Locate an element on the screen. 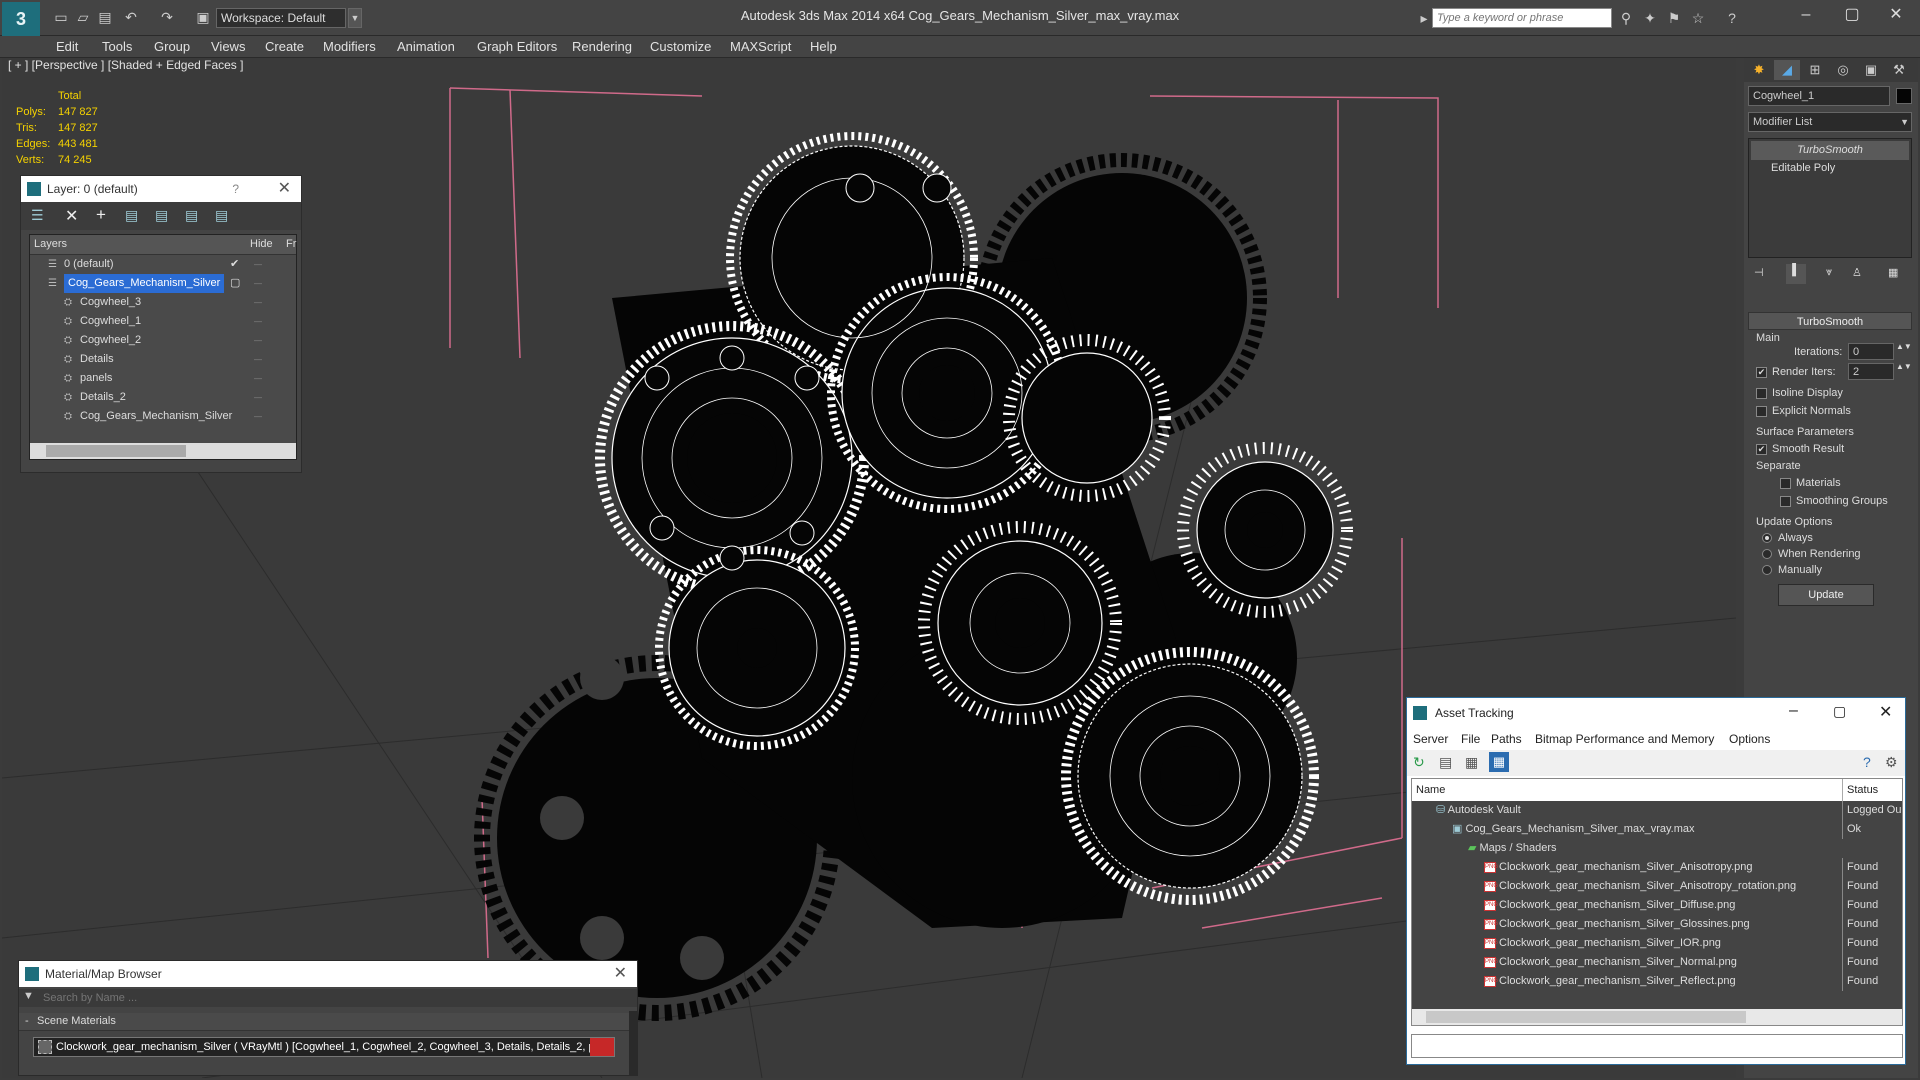 The image size is (1920, 1080). modify-tab-icon: ◢ is located at coordinates (1787, 70).